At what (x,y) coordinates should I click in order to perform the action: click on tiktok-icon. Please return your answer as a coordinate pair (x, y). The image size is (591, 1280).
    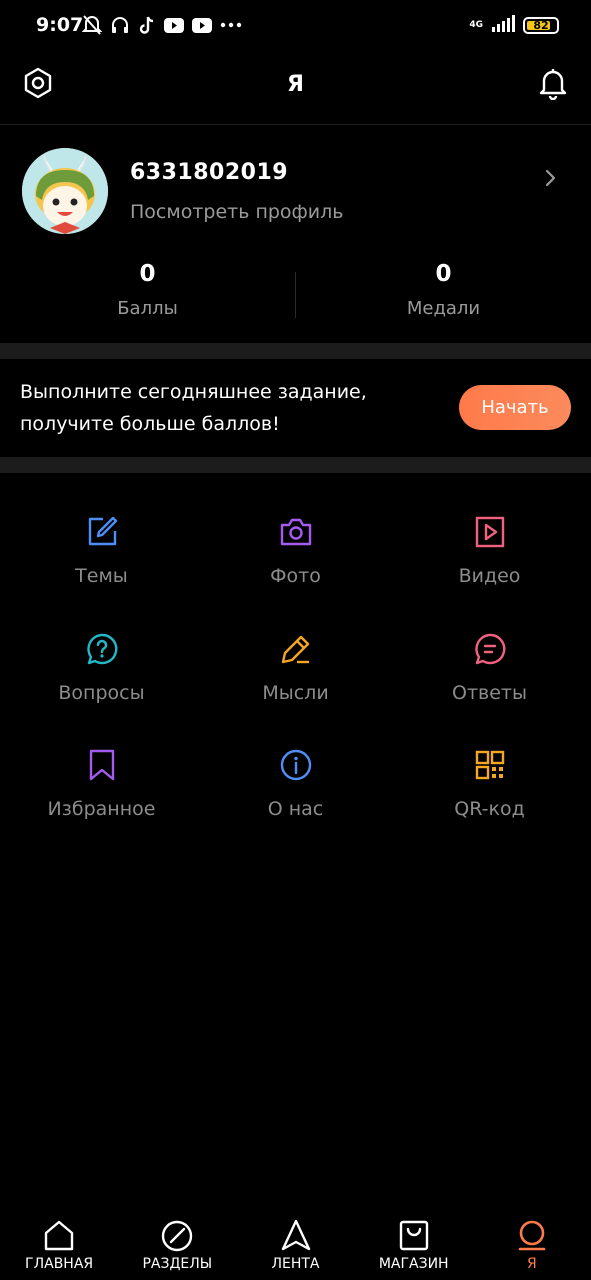
    Looking at the image, I should click on (147, 25).